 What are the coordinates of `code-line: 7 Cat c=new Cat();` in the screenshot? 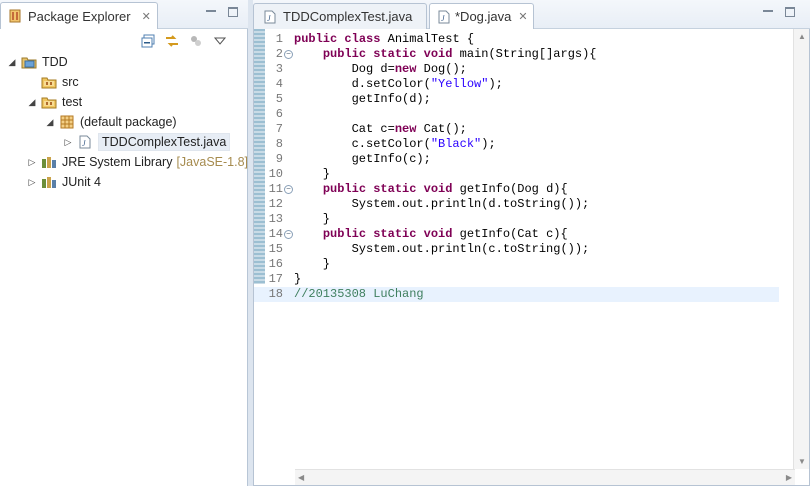 It's located at (516, 129).